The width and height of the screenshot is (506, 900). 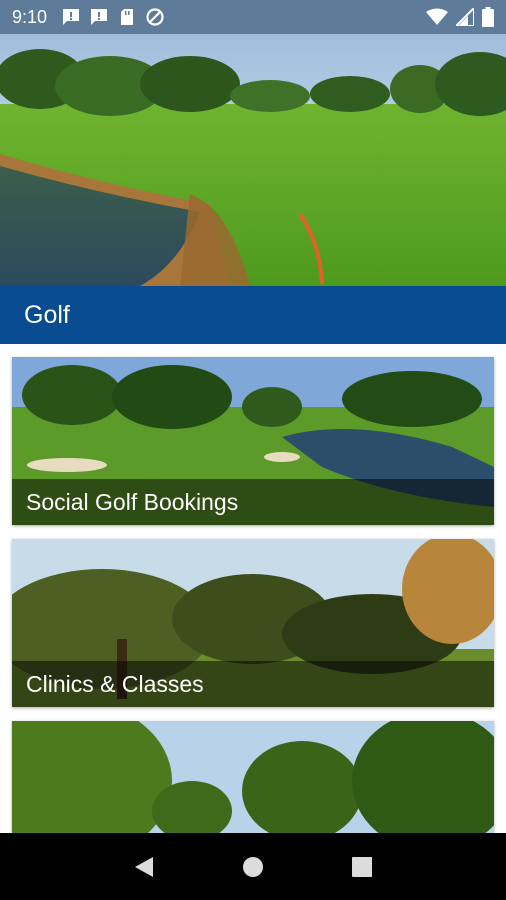 I want to click on data-saver-icon, so click(x=155, y=17).